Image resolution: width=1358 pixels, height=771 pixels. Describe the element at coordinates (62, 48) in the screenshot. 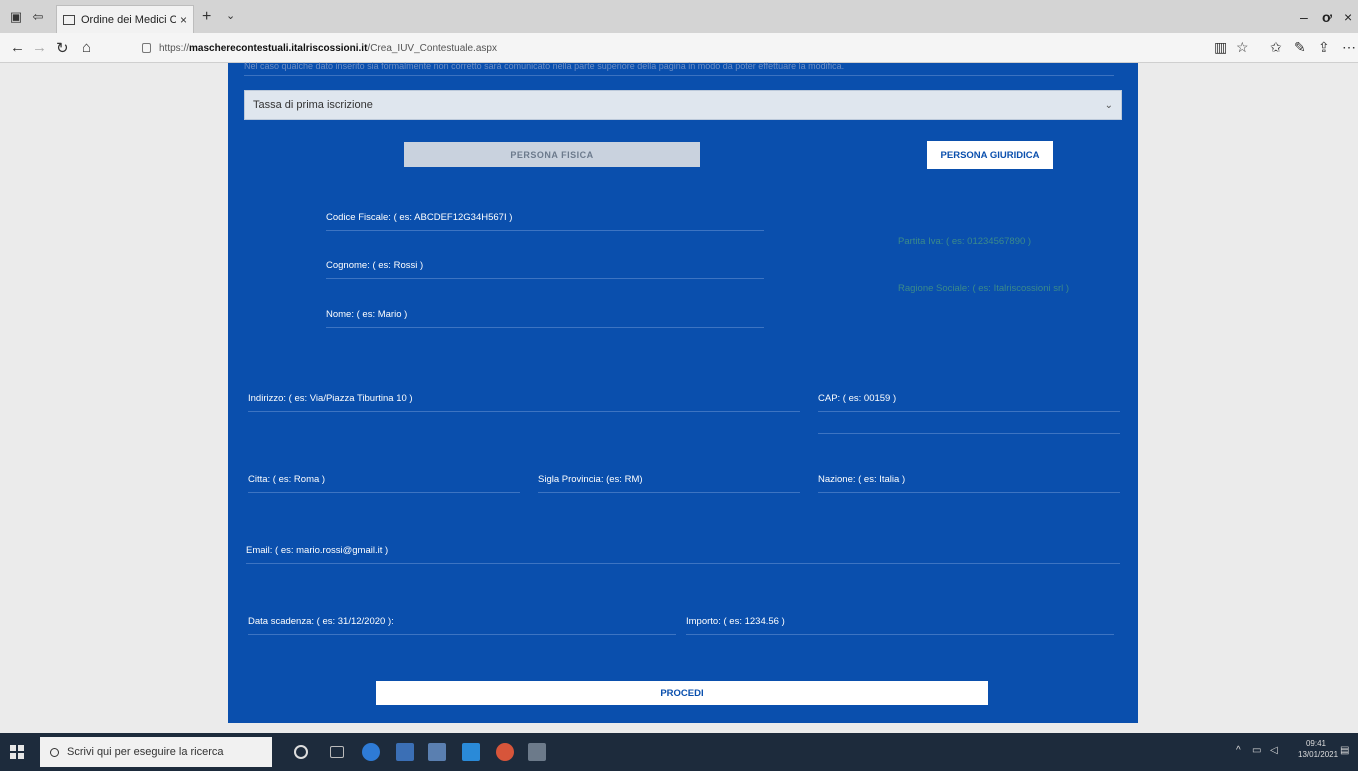

I see `refresh-icon: ↻` at that location.